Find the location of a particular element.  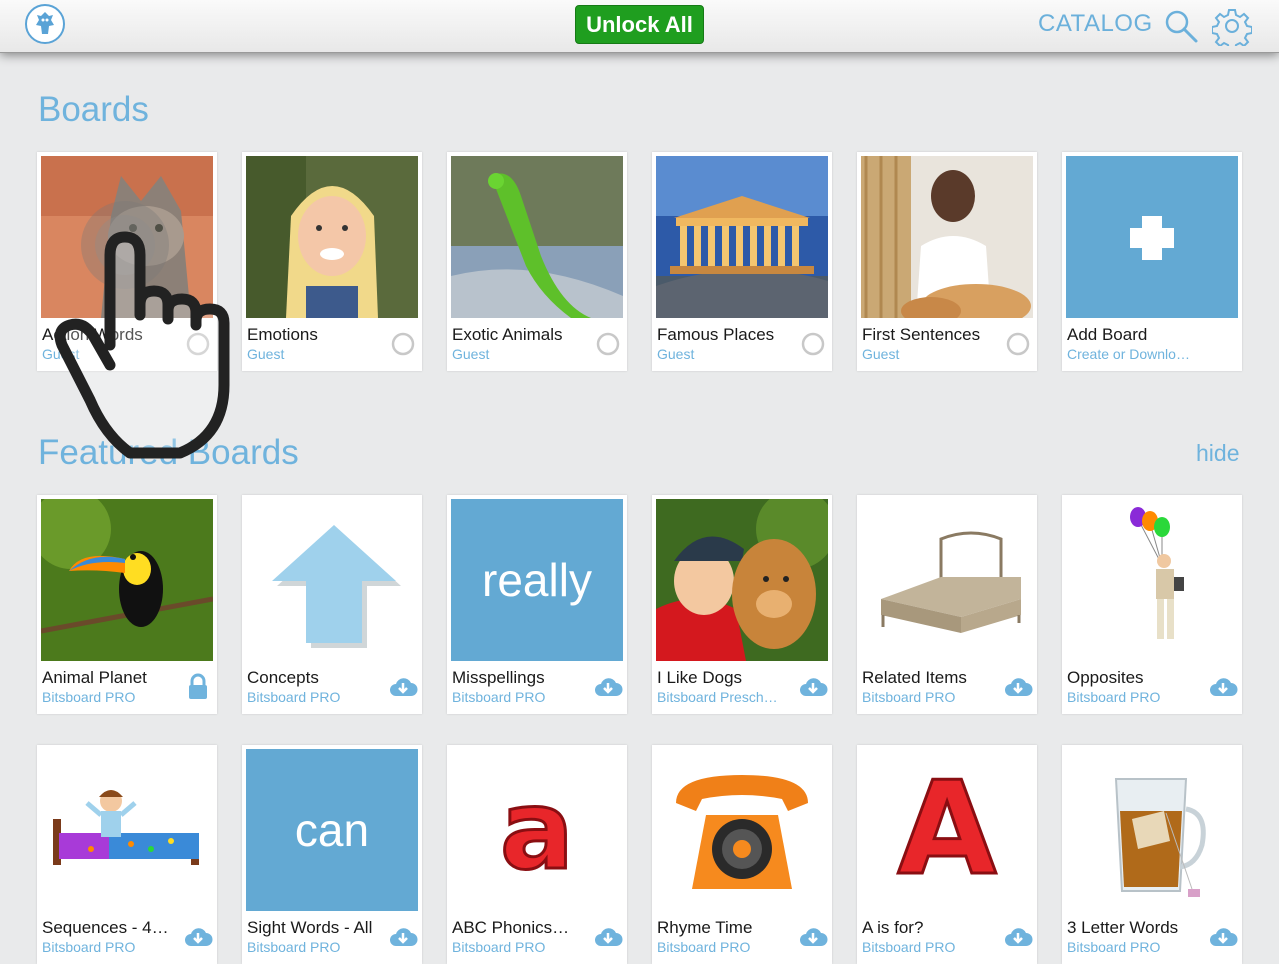

board-card-exotic-animals: Exotic Animals Guest is located at coordinates (537, 261).